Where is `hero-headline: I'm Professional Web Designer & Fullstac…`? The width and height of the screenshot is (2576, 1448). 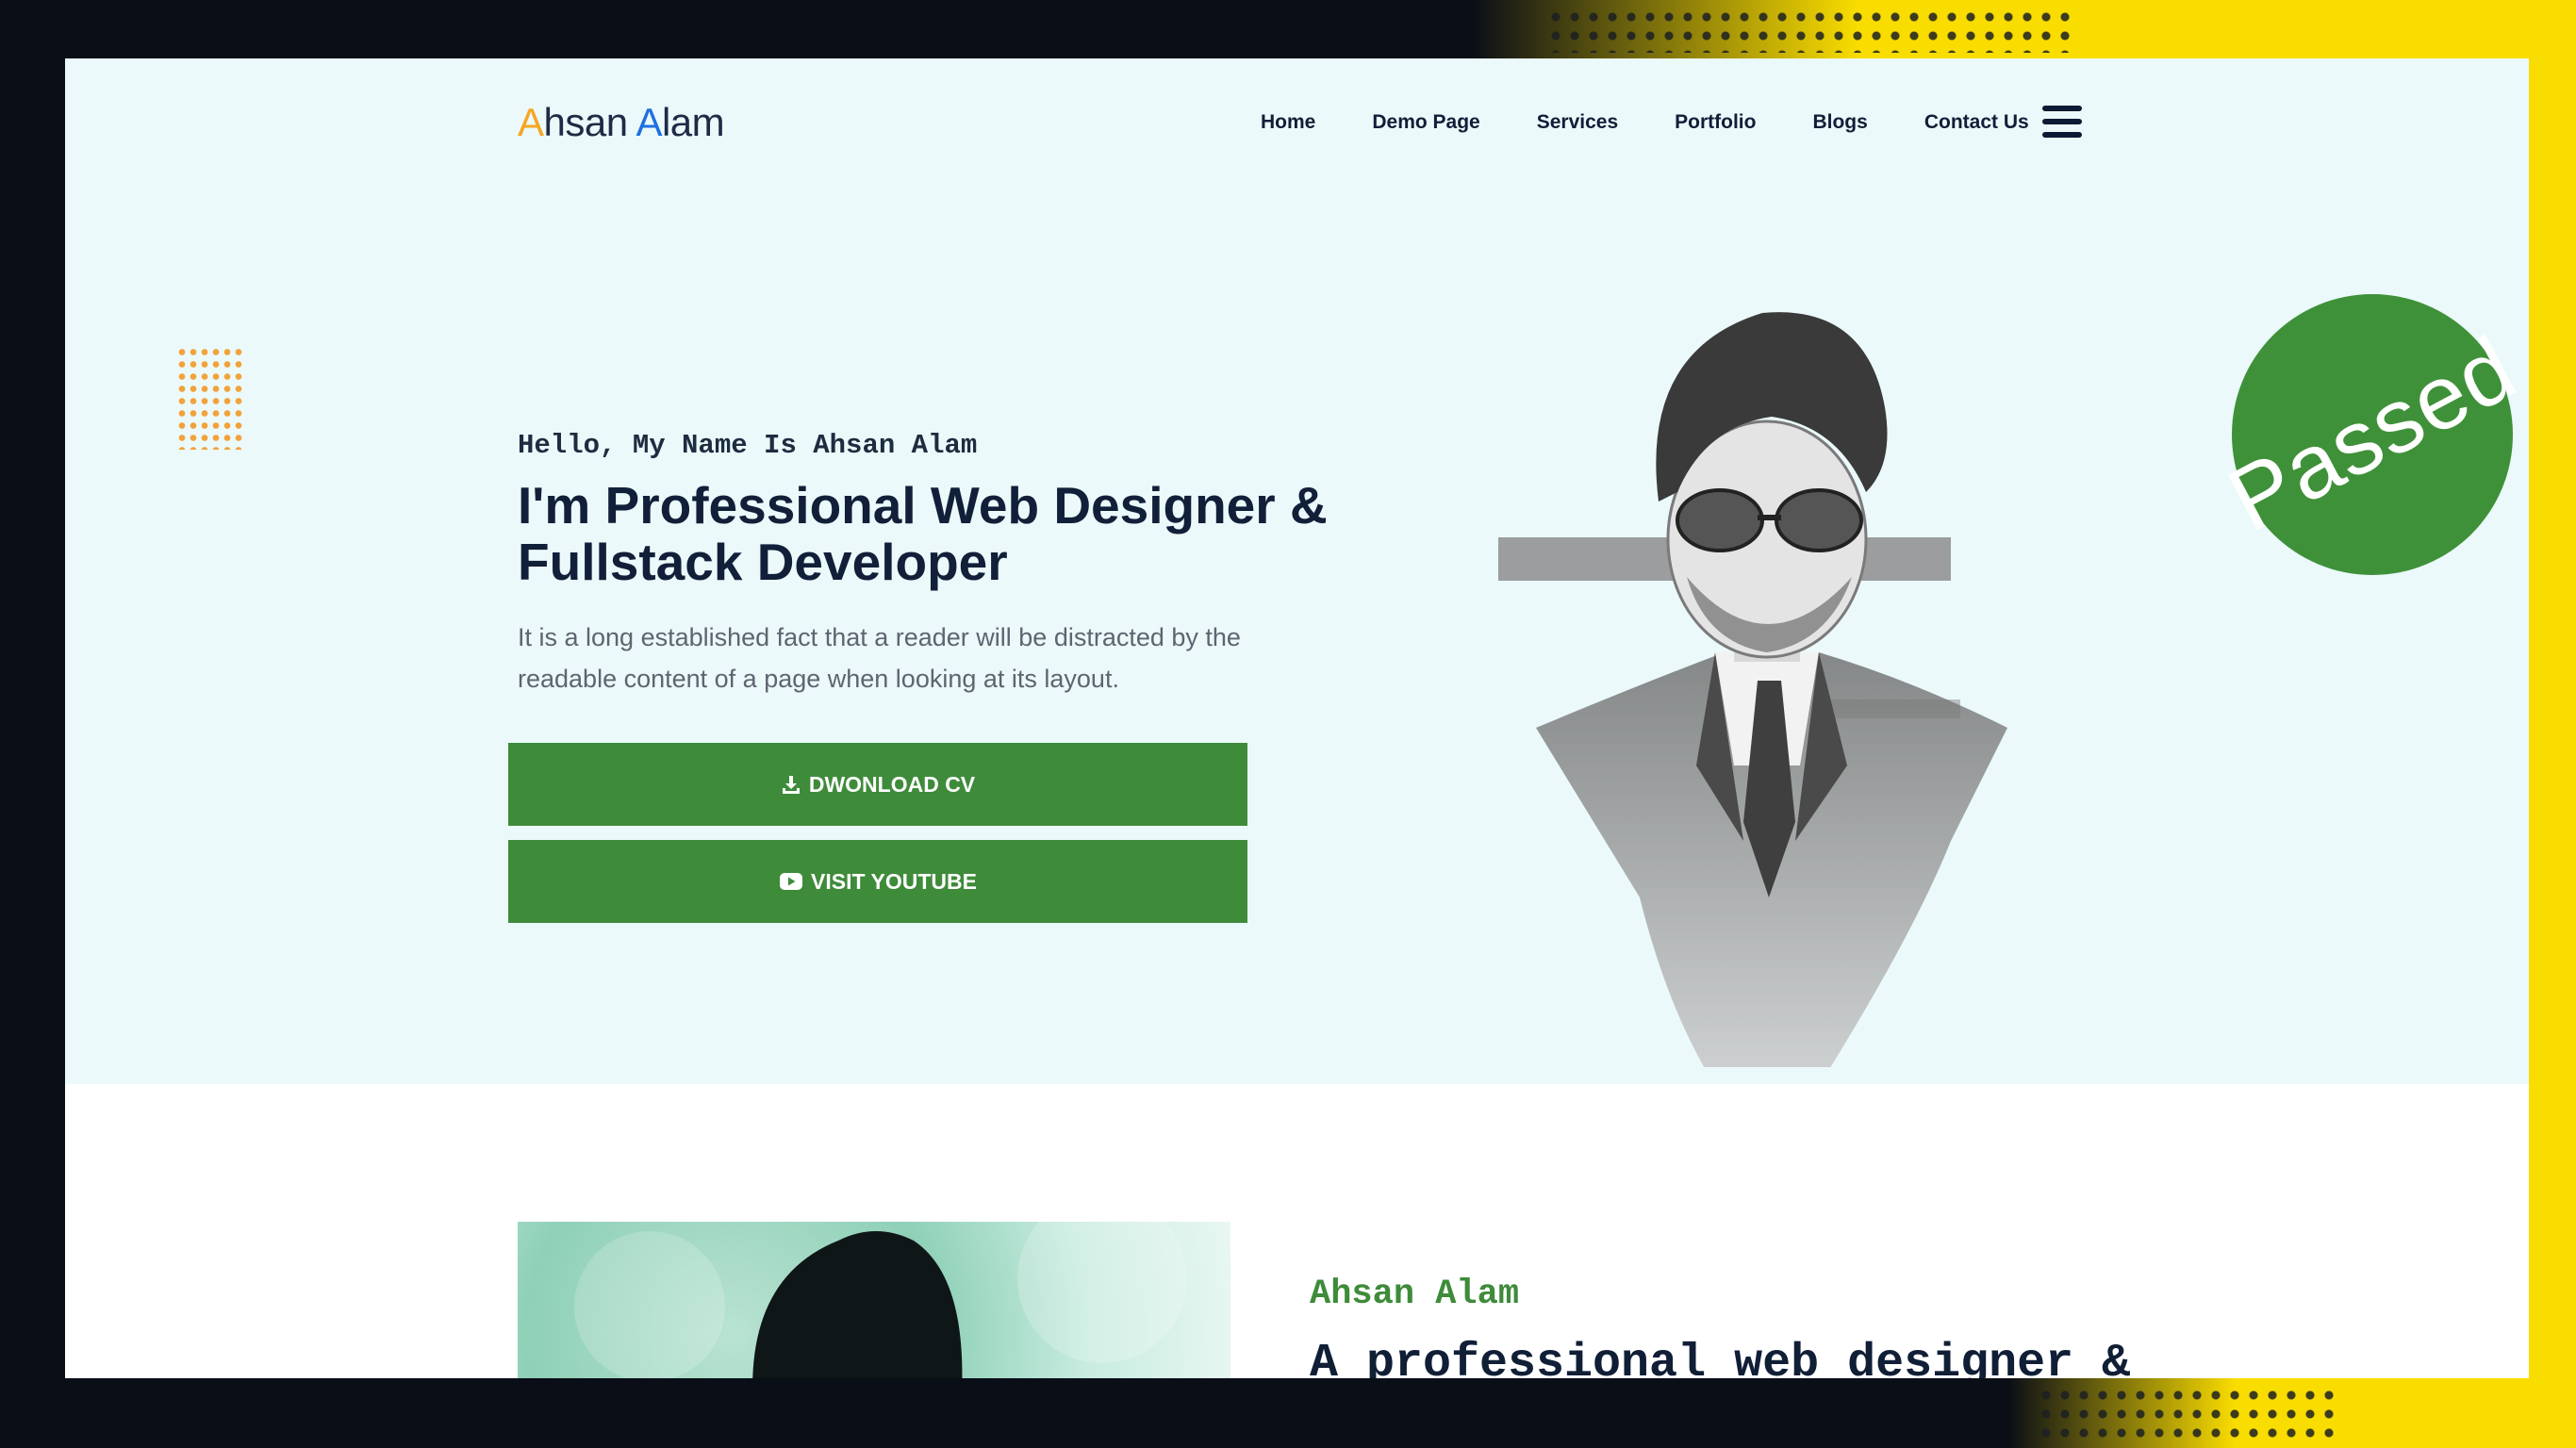
hero-headline: I'm Professional Web Designer & Fullstac… is located at coordinates (923, 533).